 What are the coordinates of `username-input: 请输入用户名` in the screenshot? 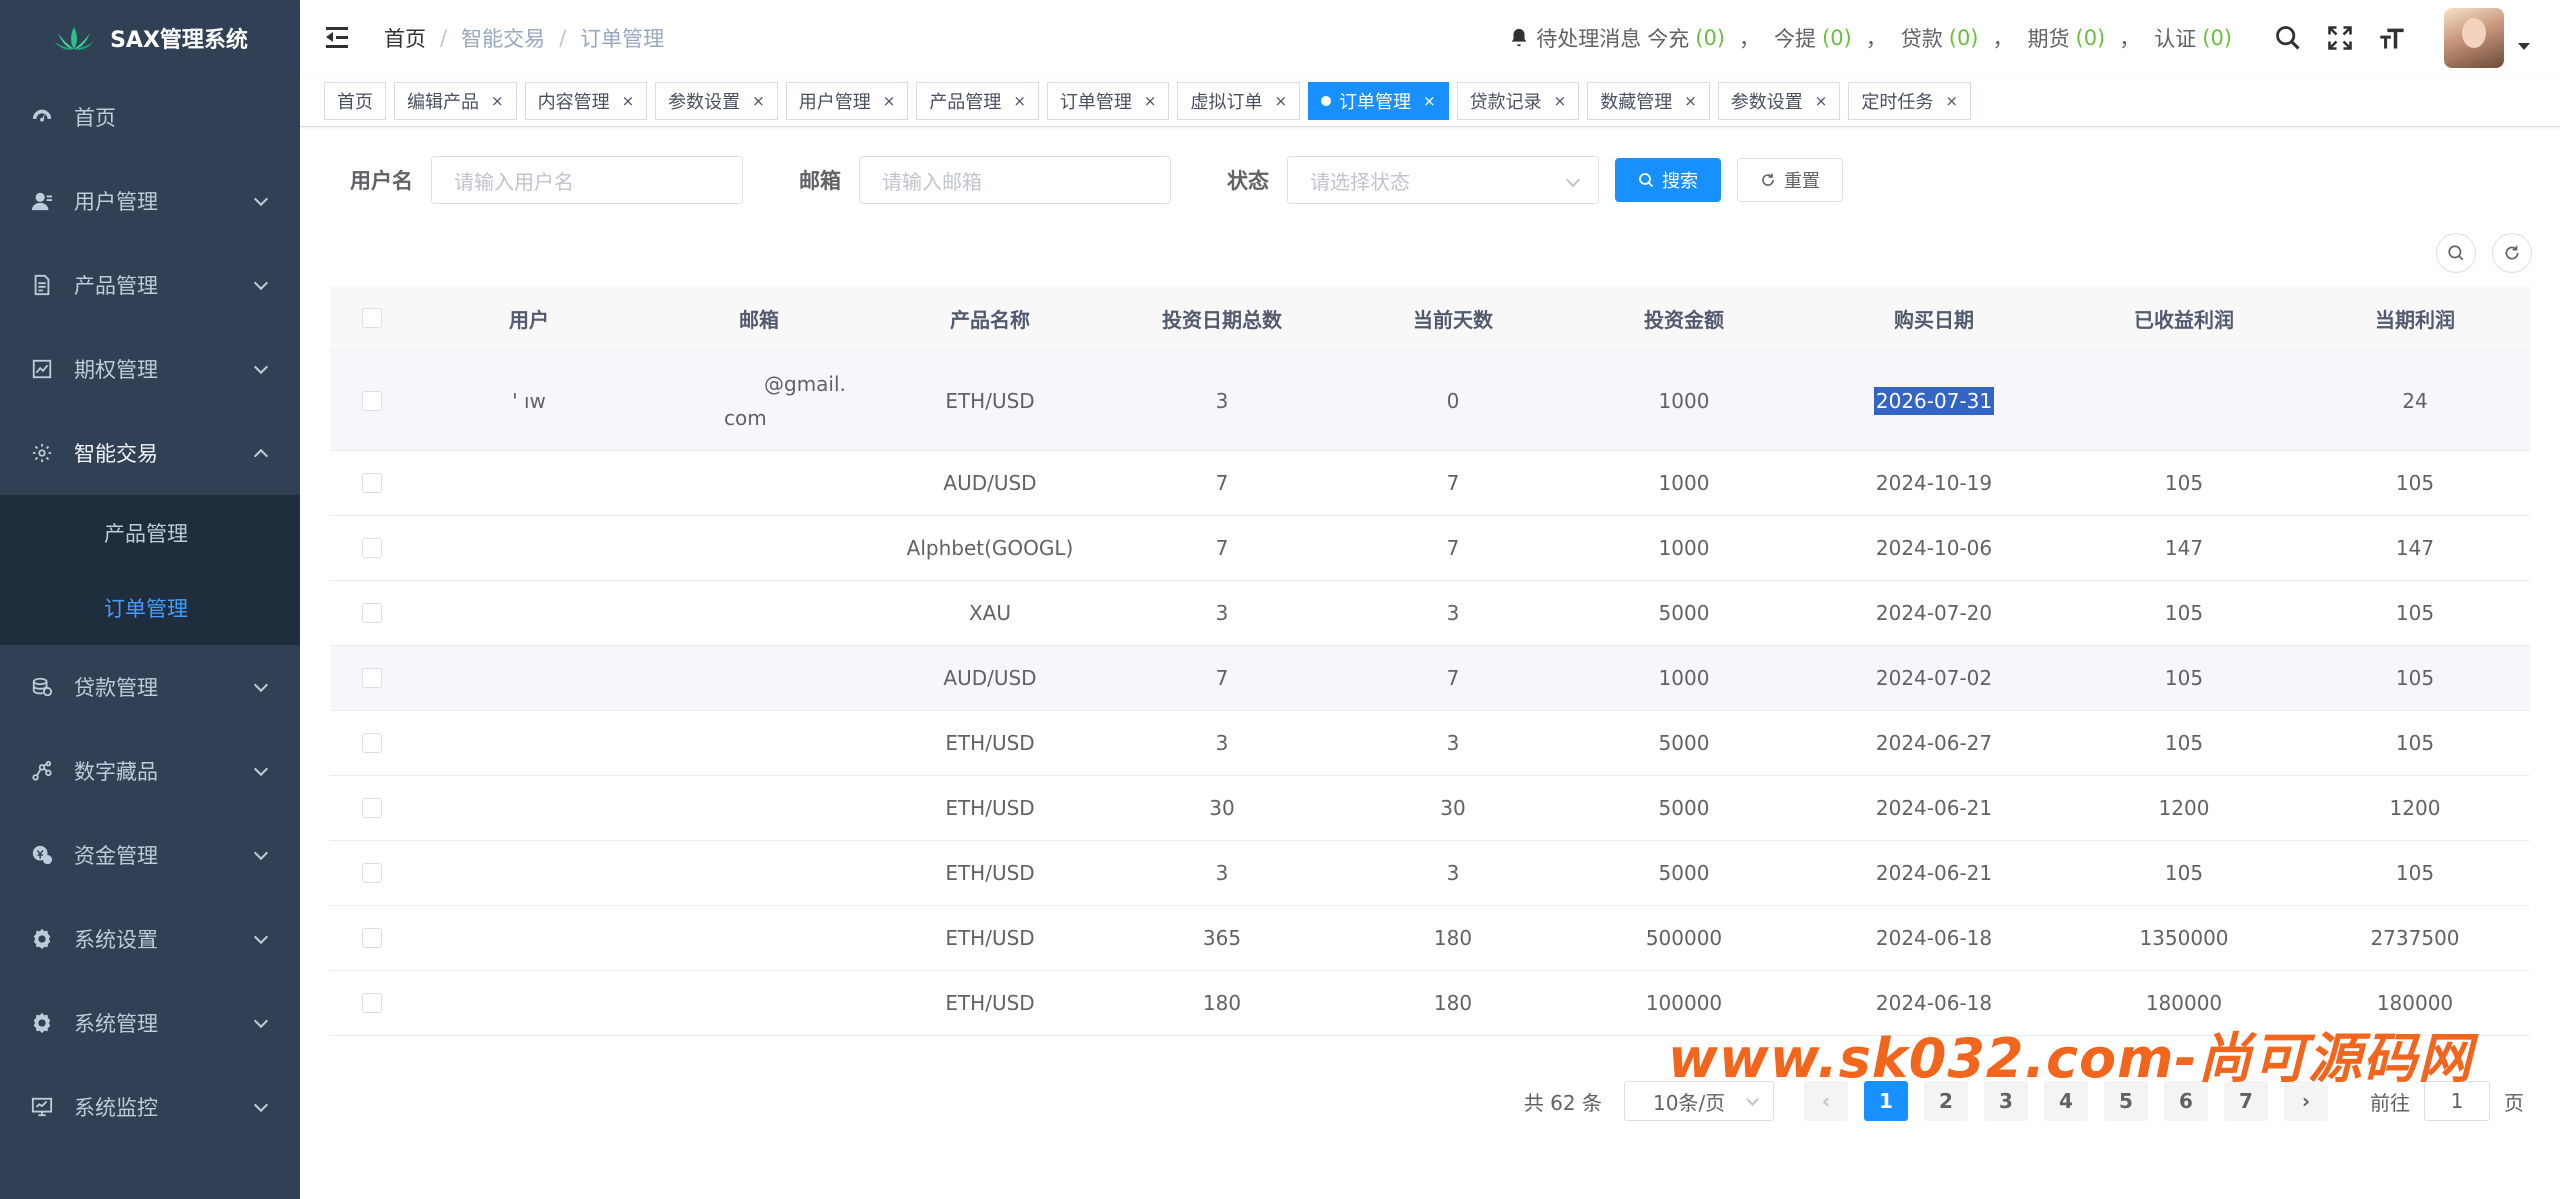 It's located at (587, 180).